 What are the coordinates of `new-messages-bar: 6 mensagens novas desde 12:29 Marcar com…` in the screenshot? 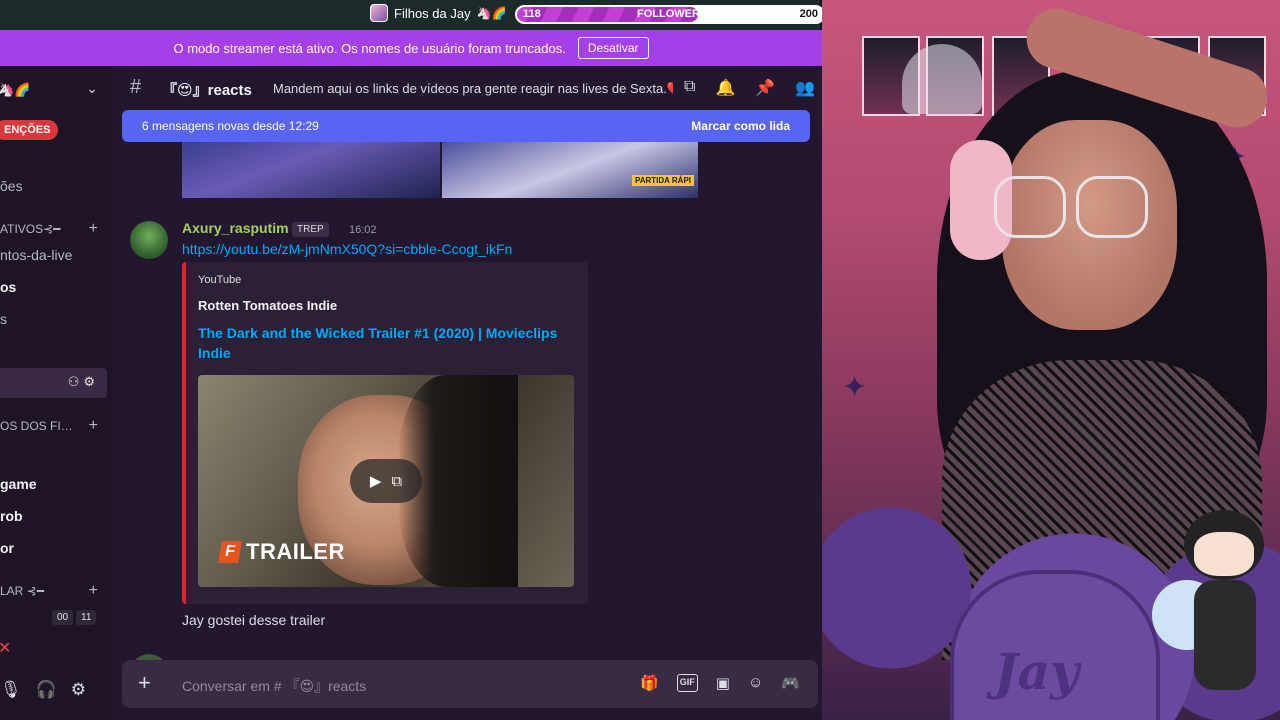 It's located at (466, 126).